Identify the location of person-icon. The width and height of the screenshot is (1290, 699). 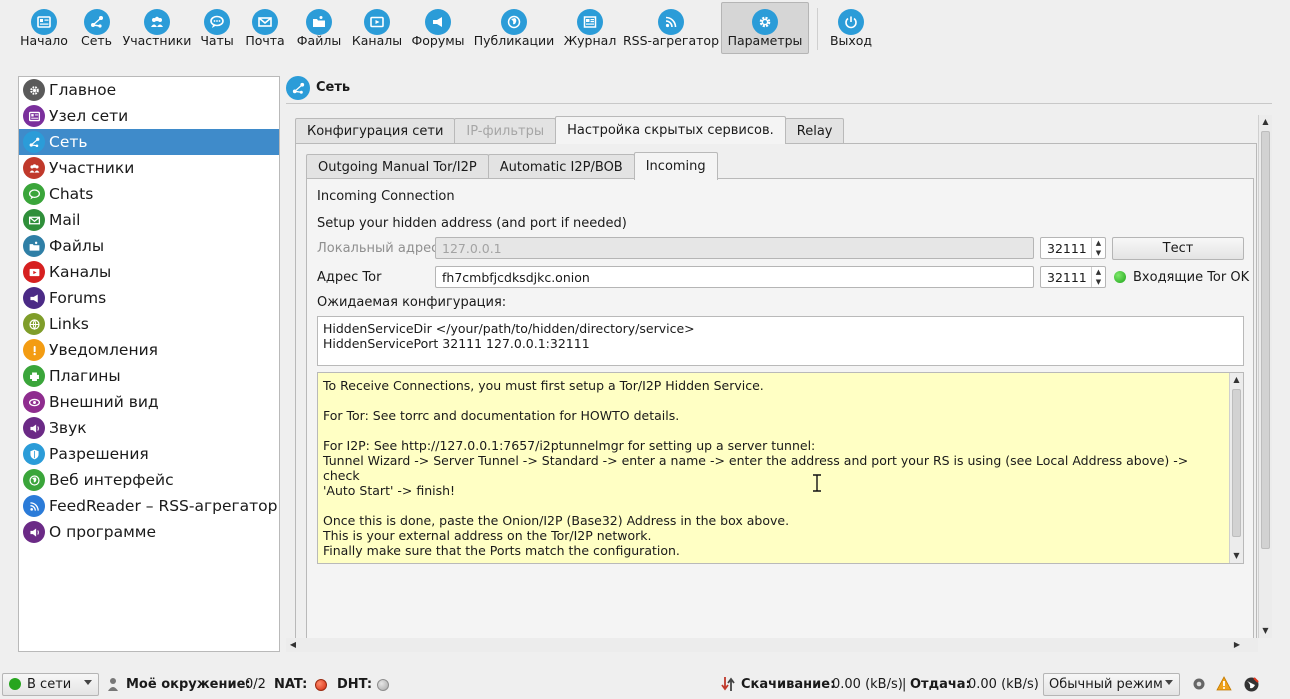
(113, 684).